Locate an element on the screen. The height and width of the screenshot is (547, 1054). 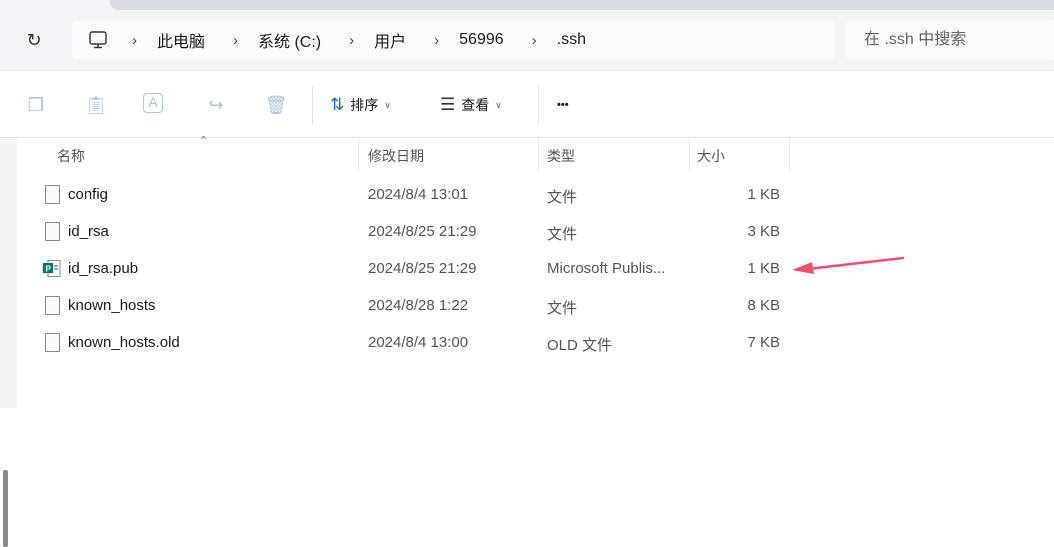
breadcrumb-ssh: .ssh is located at coordinates (571, 40).